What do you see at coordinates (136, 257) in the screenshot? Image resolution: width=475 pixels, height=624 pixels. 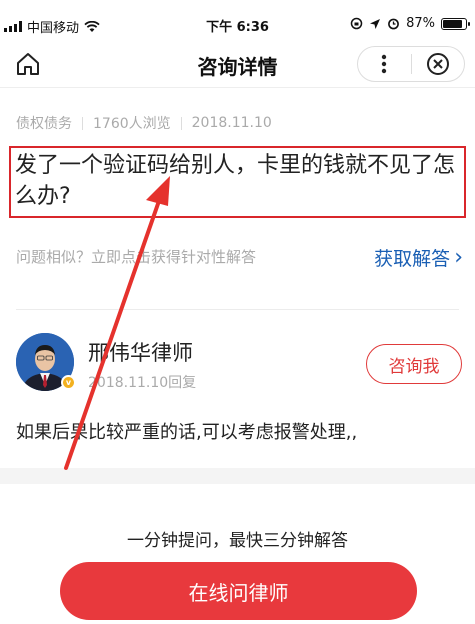 I see `similar-prompt: 问题相似？立即点击获得针对性解答` at bounding box center [136, 257].